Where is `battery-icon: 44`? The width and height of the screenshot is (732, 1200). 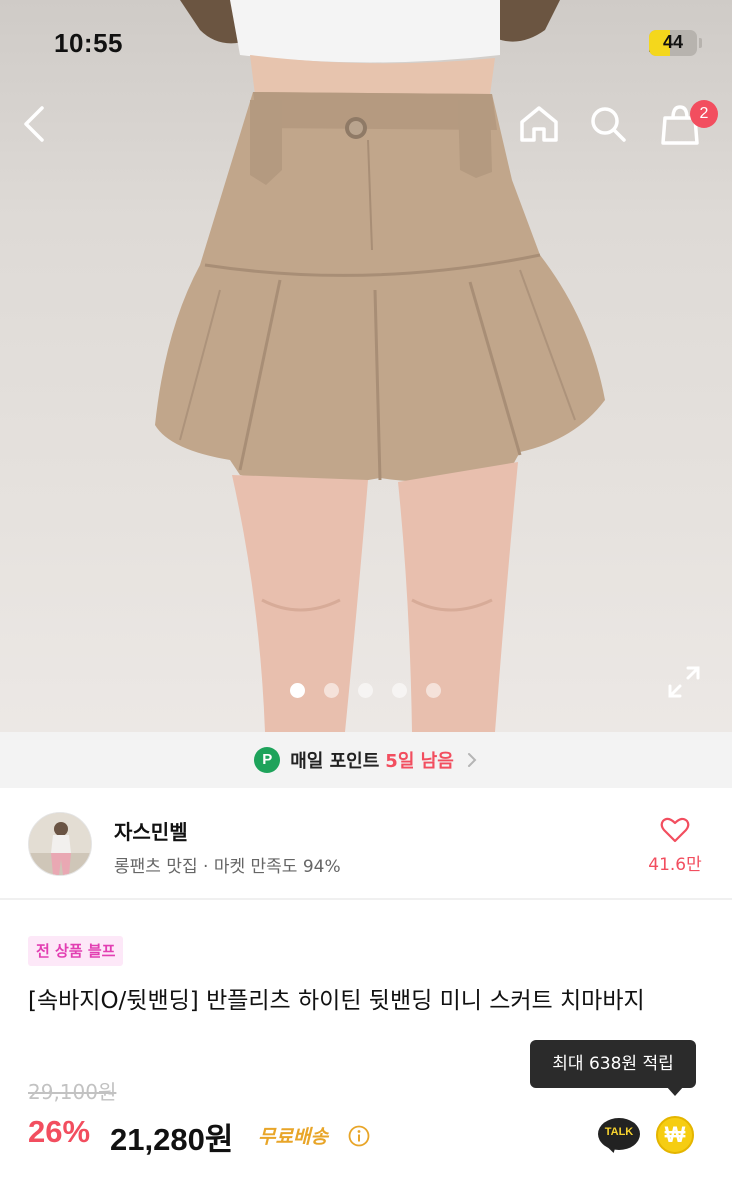 battery-icon: 44 is located at coordinates (673, 43).